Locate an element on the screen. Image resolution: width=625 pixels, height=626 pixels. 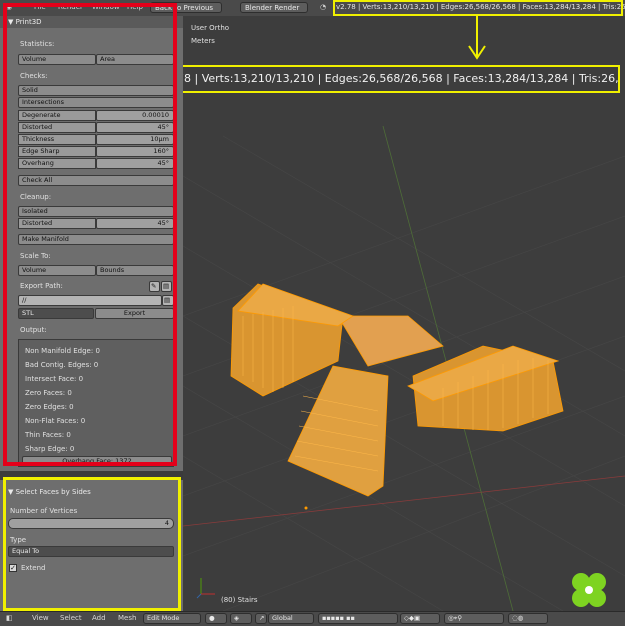
select-faces-highlight-box is located at coordinates (92, 544).